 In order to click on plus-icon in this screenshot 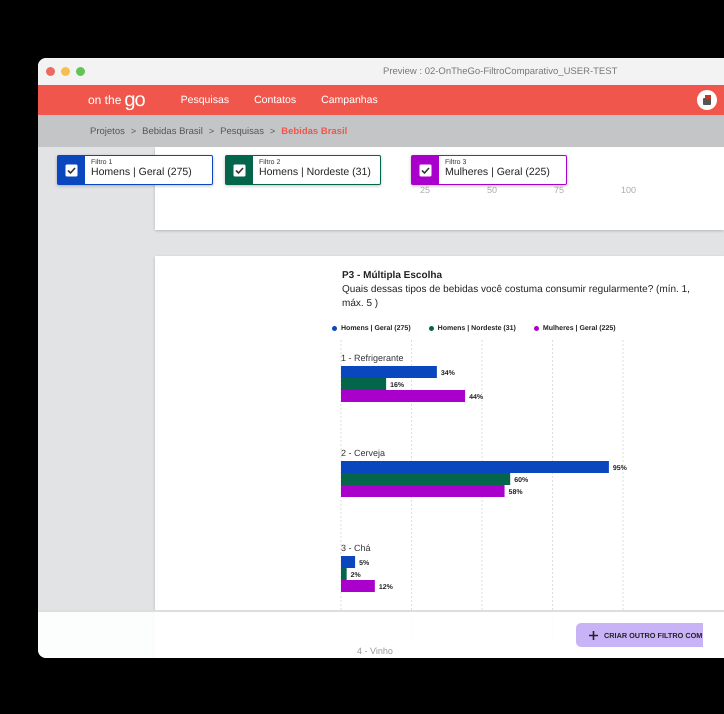, I will do `click(593, 635)`.